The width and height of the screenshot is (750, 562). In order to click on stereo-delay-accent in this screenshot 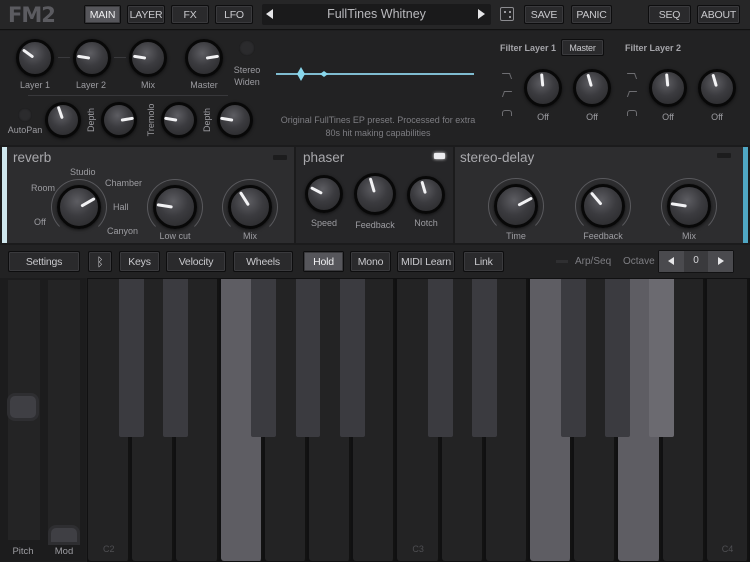, I will do `click(745, 195)`.